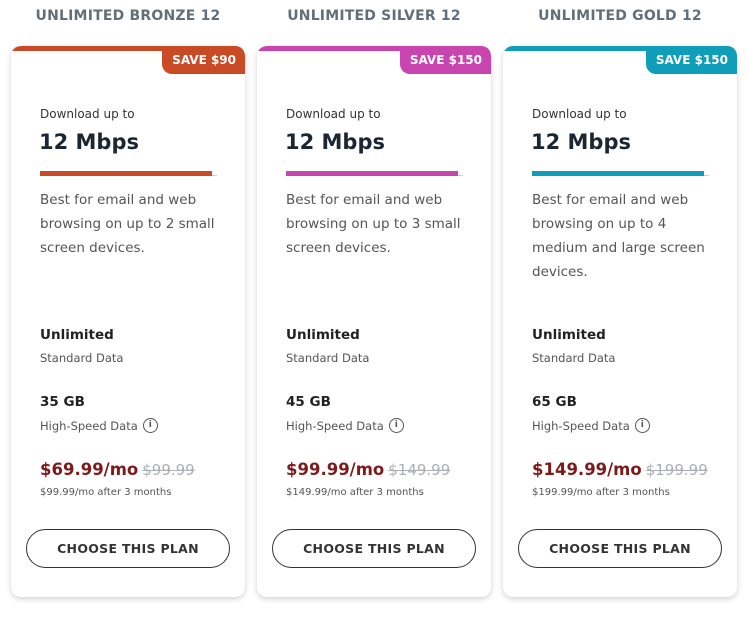  What do you see at coordinates (308, 402) in the screenshot?
I see `highspeed-data-value: 45 GB` at bounding box center [308, 402].